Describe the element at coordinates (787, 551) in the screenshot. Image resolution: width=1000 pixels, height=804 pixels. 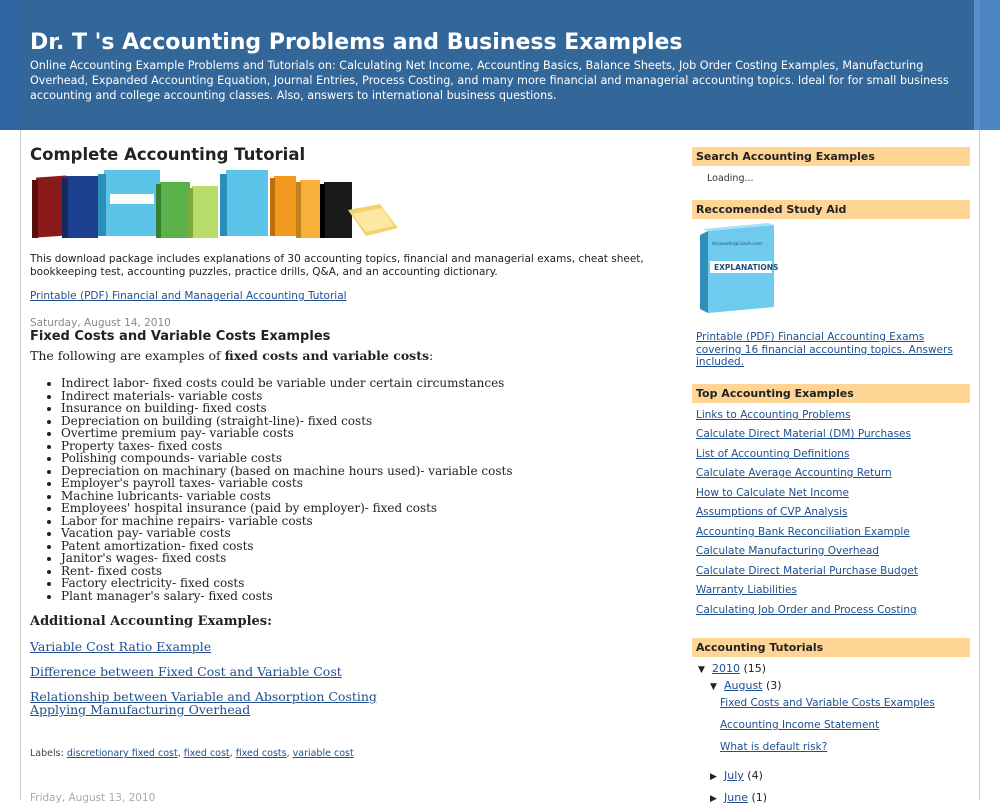
I see `top-link: Calculate Manufacturing Overhead` at that location.